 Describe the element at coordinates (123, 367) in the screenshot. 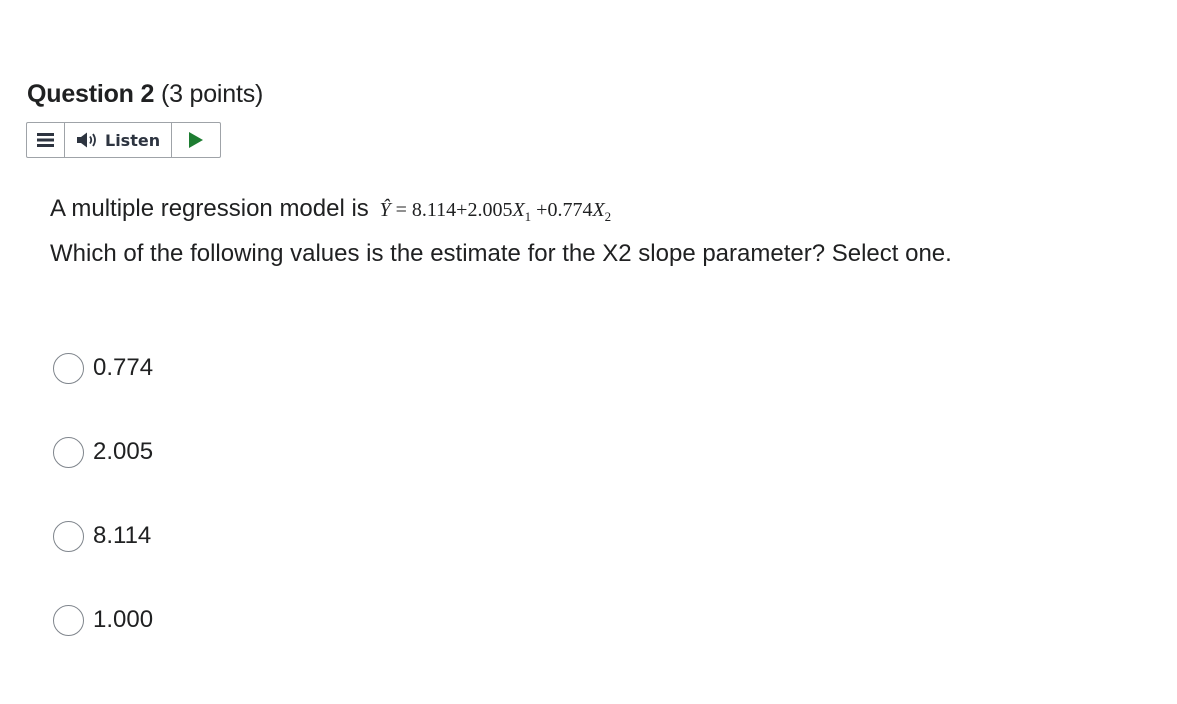

I see `option-label: 0.774` at that location.